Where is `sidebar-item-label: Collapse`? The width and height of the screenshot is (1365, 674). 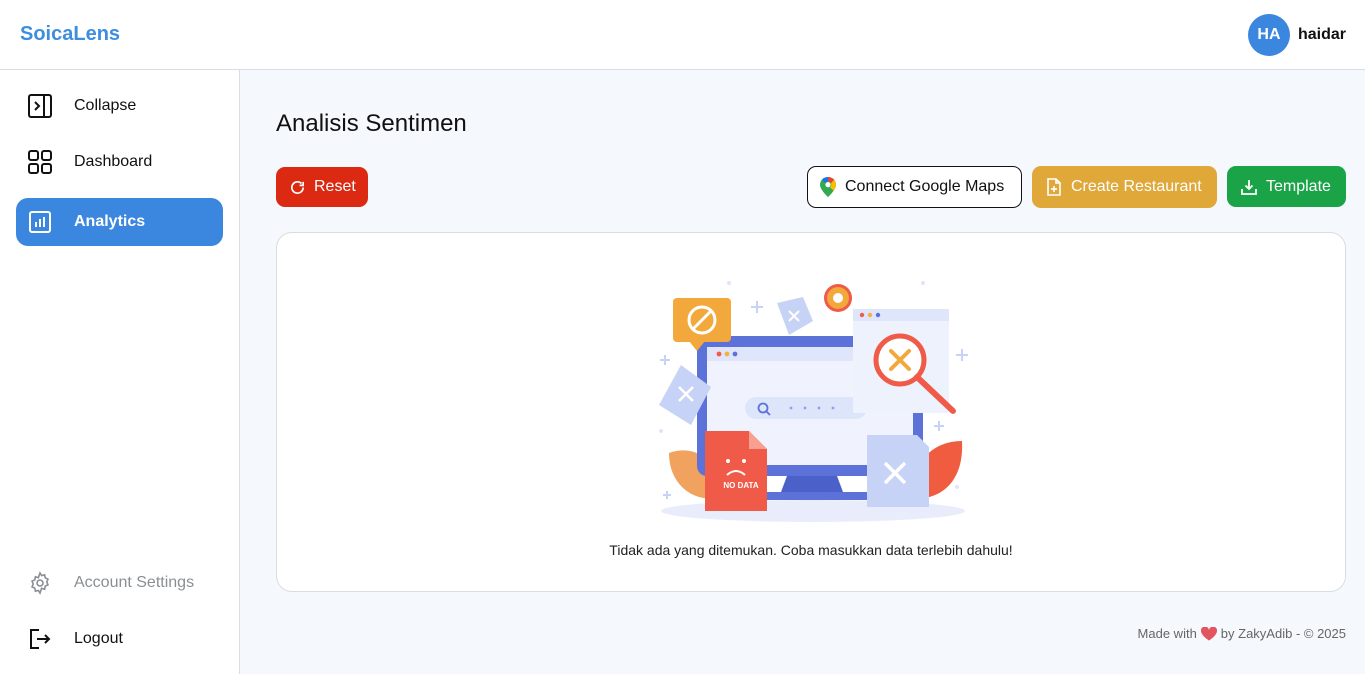
sidebar-item-label: Collapse is located at coordinates (105, 105).